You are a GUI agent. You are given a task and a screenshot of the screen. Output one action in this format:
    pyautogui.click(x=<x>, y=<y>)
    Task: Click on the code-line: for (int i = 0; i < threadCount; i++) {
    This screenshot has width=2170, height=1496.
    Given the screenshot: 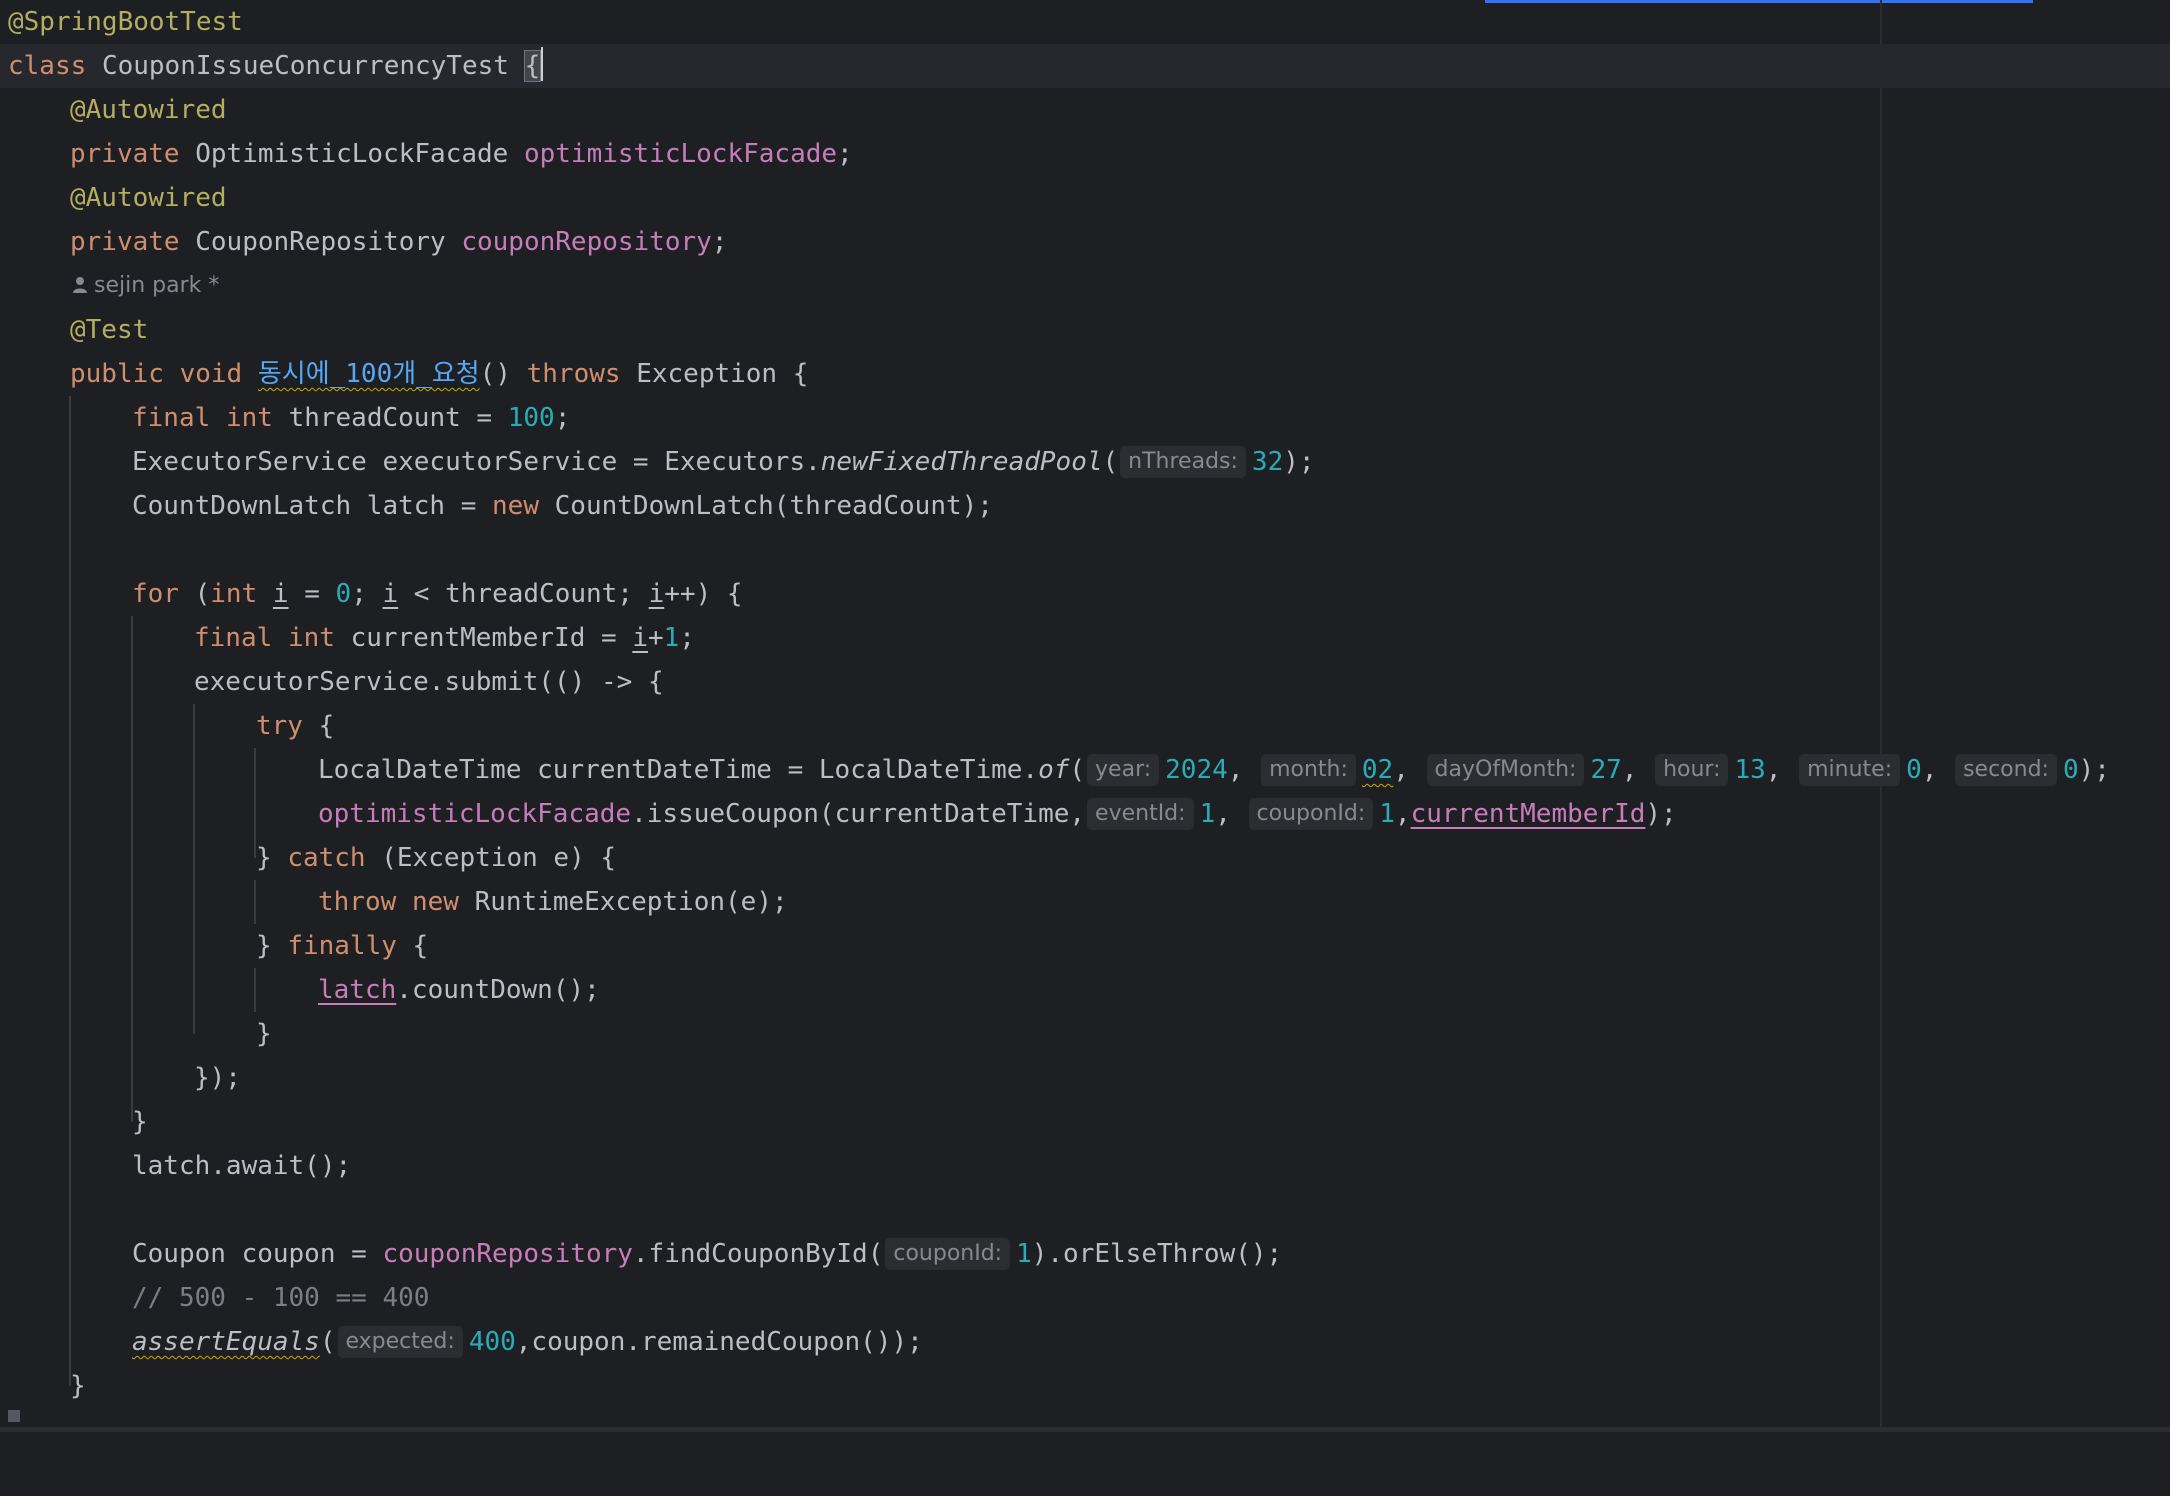 What is the action you would take?
    pyautogui.click(x=1085, y=594)
    